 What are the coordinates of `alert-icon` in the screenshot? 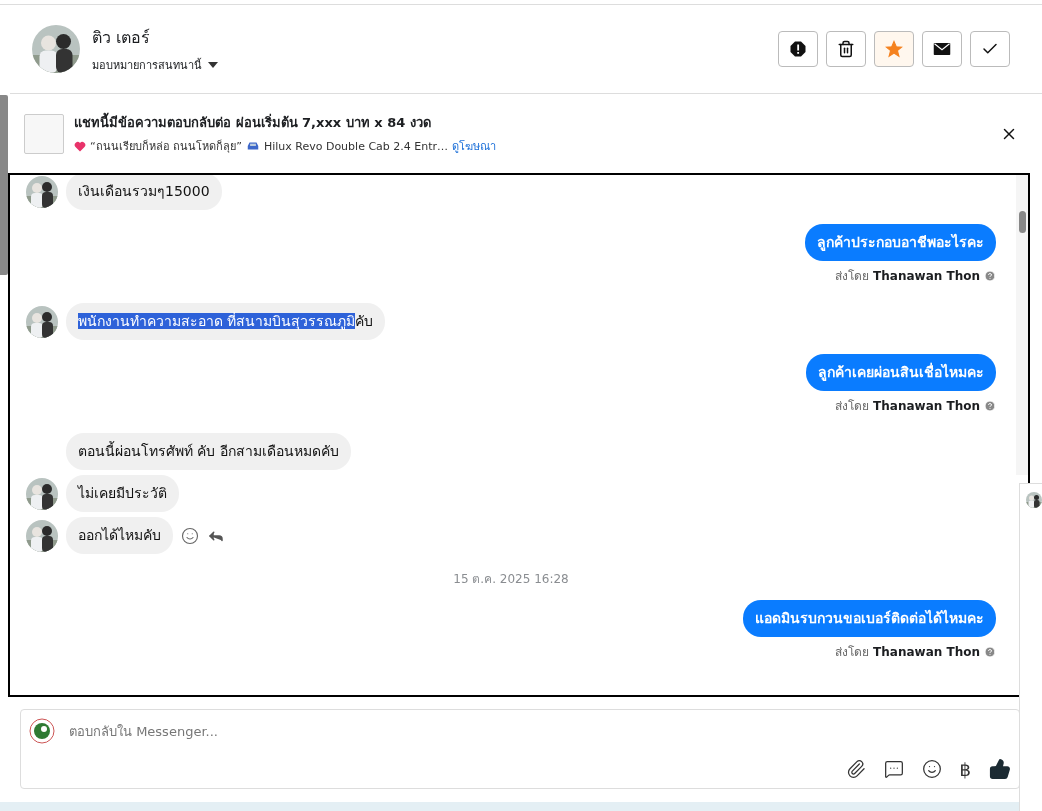 It's located at (798, 49).